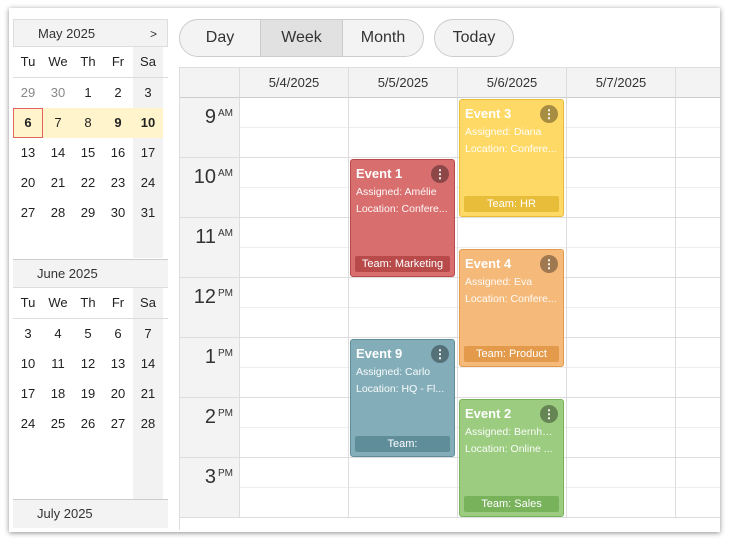  Describe the element at coordinates (28, 123) in the screenshot. I see `day-cell-today: 6` at that location.